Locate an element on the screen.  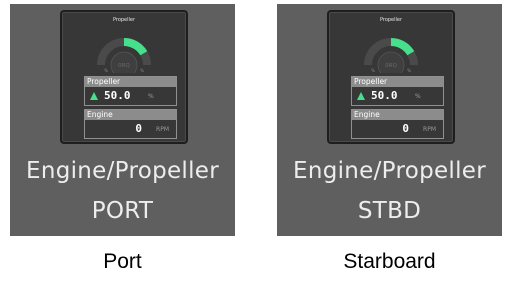
tile-caption-side: STBD is located at coordinates (389, 211).